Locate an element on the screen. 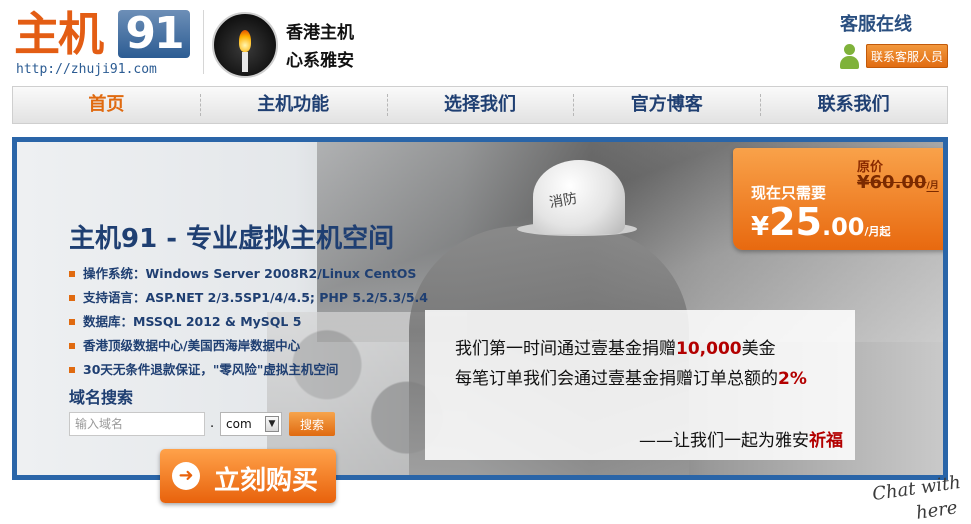  buy-now-label: 立刻购买 is located at coordinates (266, 481).